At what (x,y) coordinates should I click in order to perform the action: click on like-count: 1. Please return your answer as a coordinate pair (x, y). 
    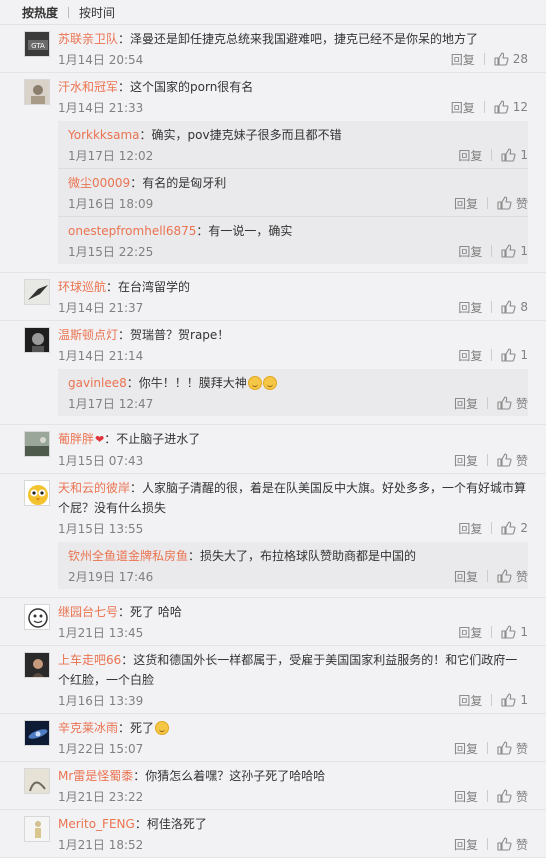
    Looking at the image, I should click on (524, 251).